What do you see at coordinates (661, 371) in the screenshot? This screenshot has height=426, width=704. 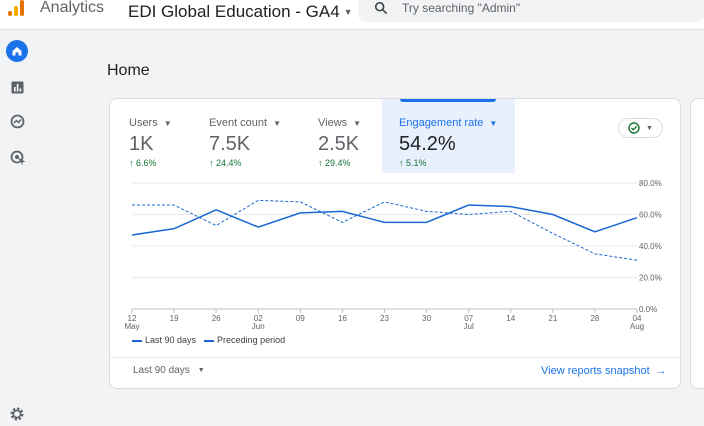 I see `arrow-right-icon: →` at bounding box center [661, 371].